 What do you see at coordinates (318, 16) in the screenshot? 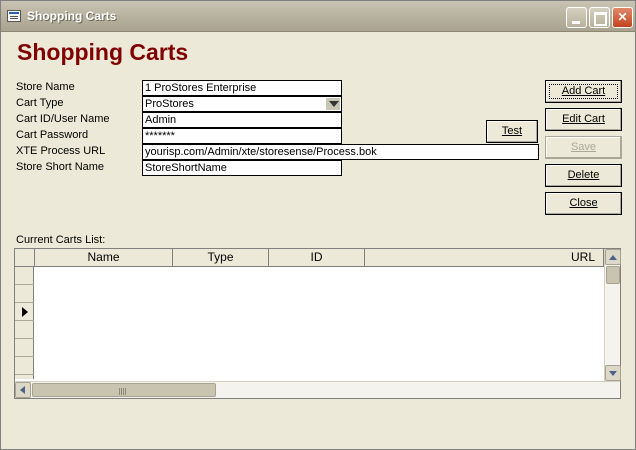
I see `title-bar: Shopping Carts ✕` at bounding box center [318, 16].